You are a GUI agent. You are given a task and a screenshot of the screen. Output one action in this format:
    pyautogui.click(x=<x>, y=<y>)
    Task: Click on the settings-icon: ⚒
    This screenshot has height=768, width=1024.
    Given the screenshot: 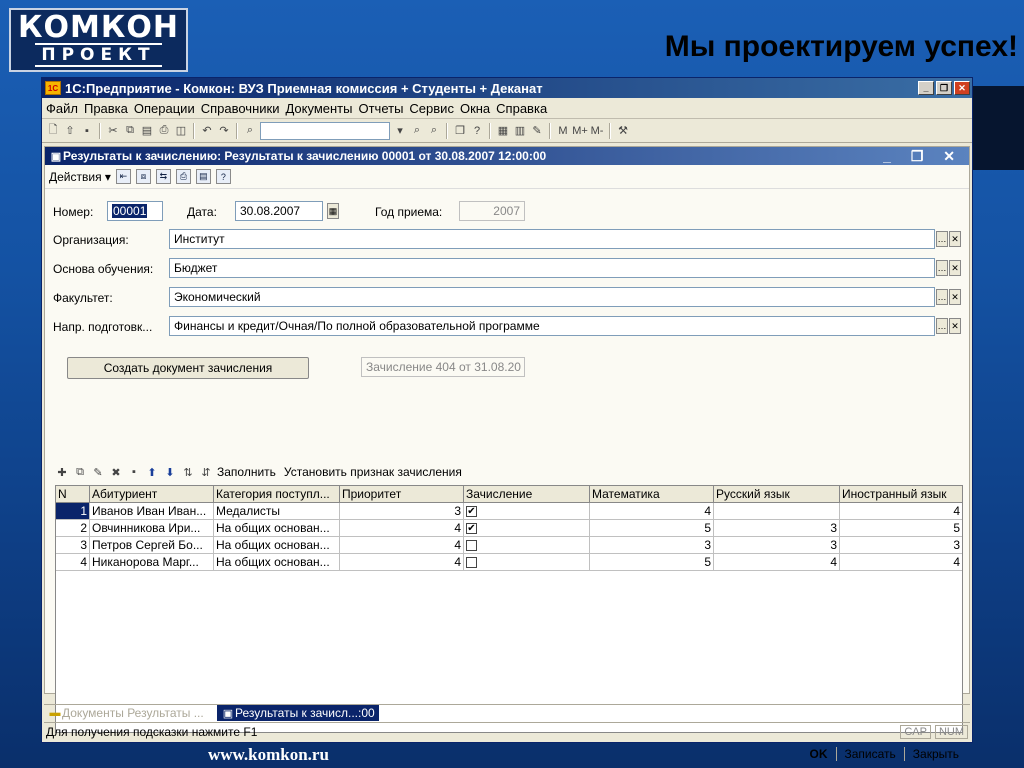 What is the action you would take?
    pyautogui.click(x=623, y=131)
    